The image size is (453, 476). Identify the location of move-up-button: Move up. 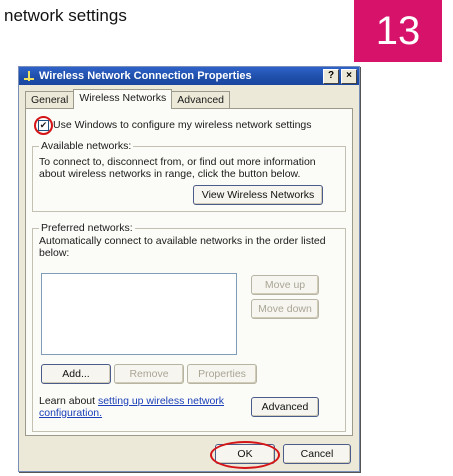
(285, 285).